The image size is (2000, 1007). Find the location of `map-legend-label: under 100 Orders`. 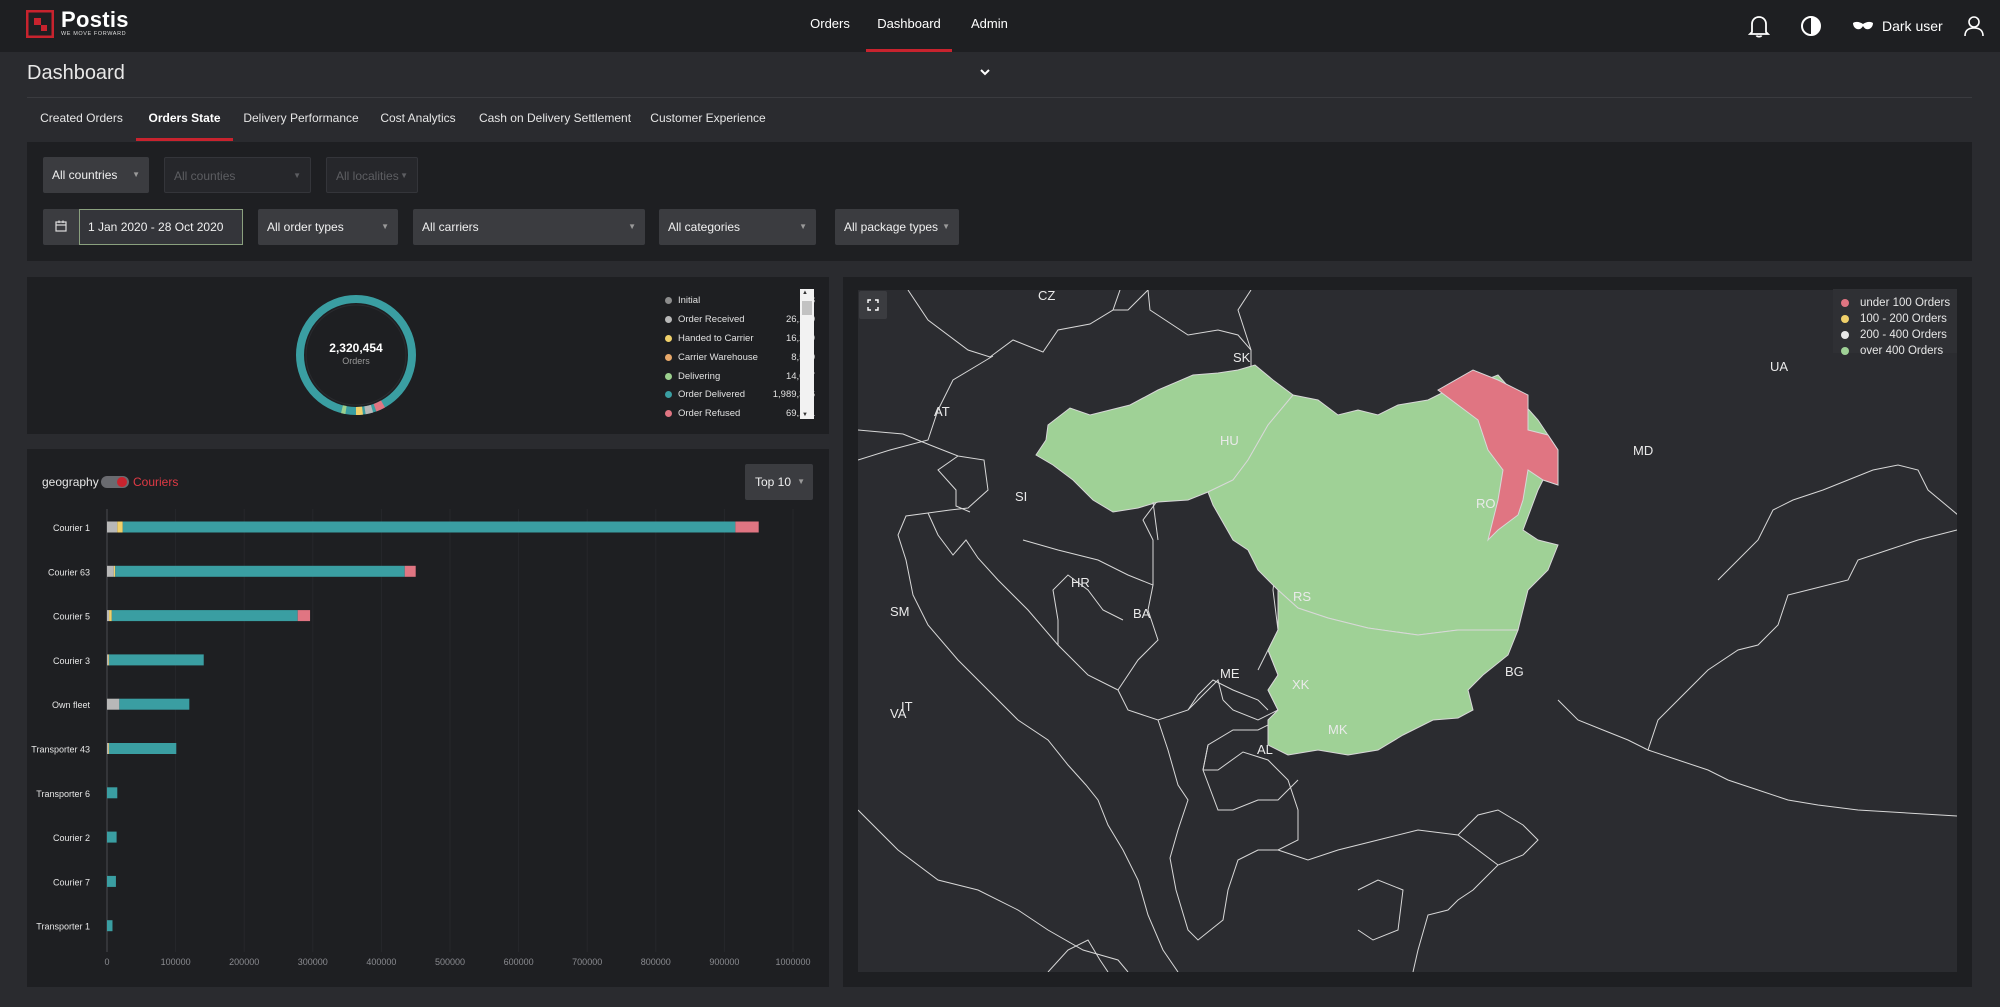

map-legend-label: under 100 Orders is located at coordinates (1905, 303).